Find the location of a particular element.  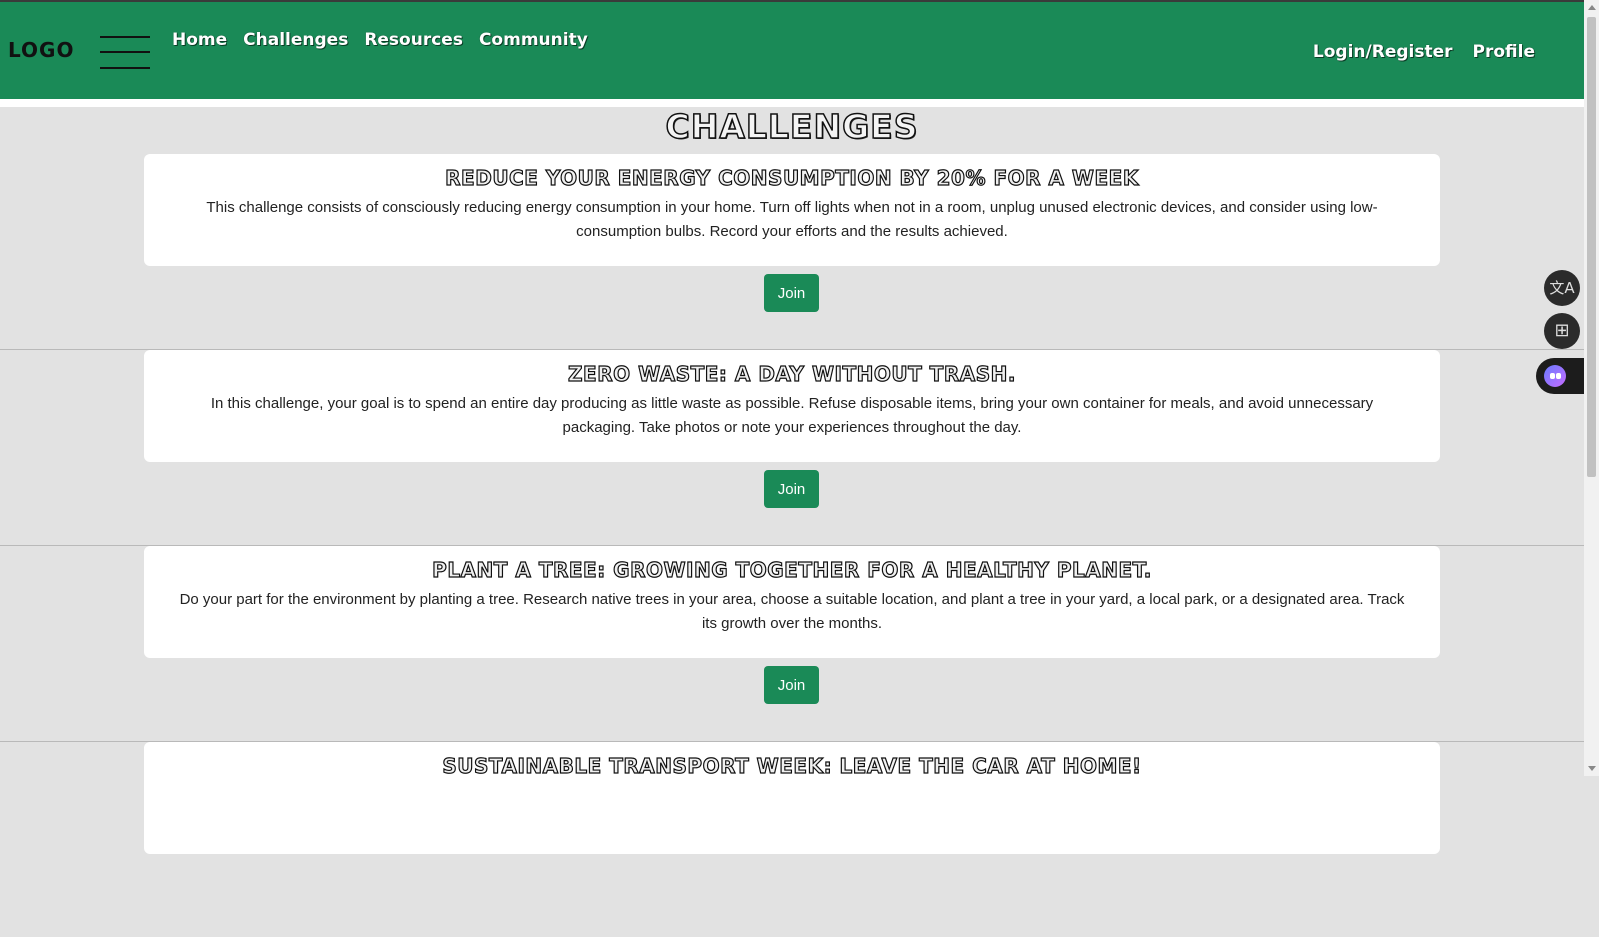

challenge-title: ZERO WASTE: A DAY WITHOUT TRASH. is located at coordinates (791, 373).